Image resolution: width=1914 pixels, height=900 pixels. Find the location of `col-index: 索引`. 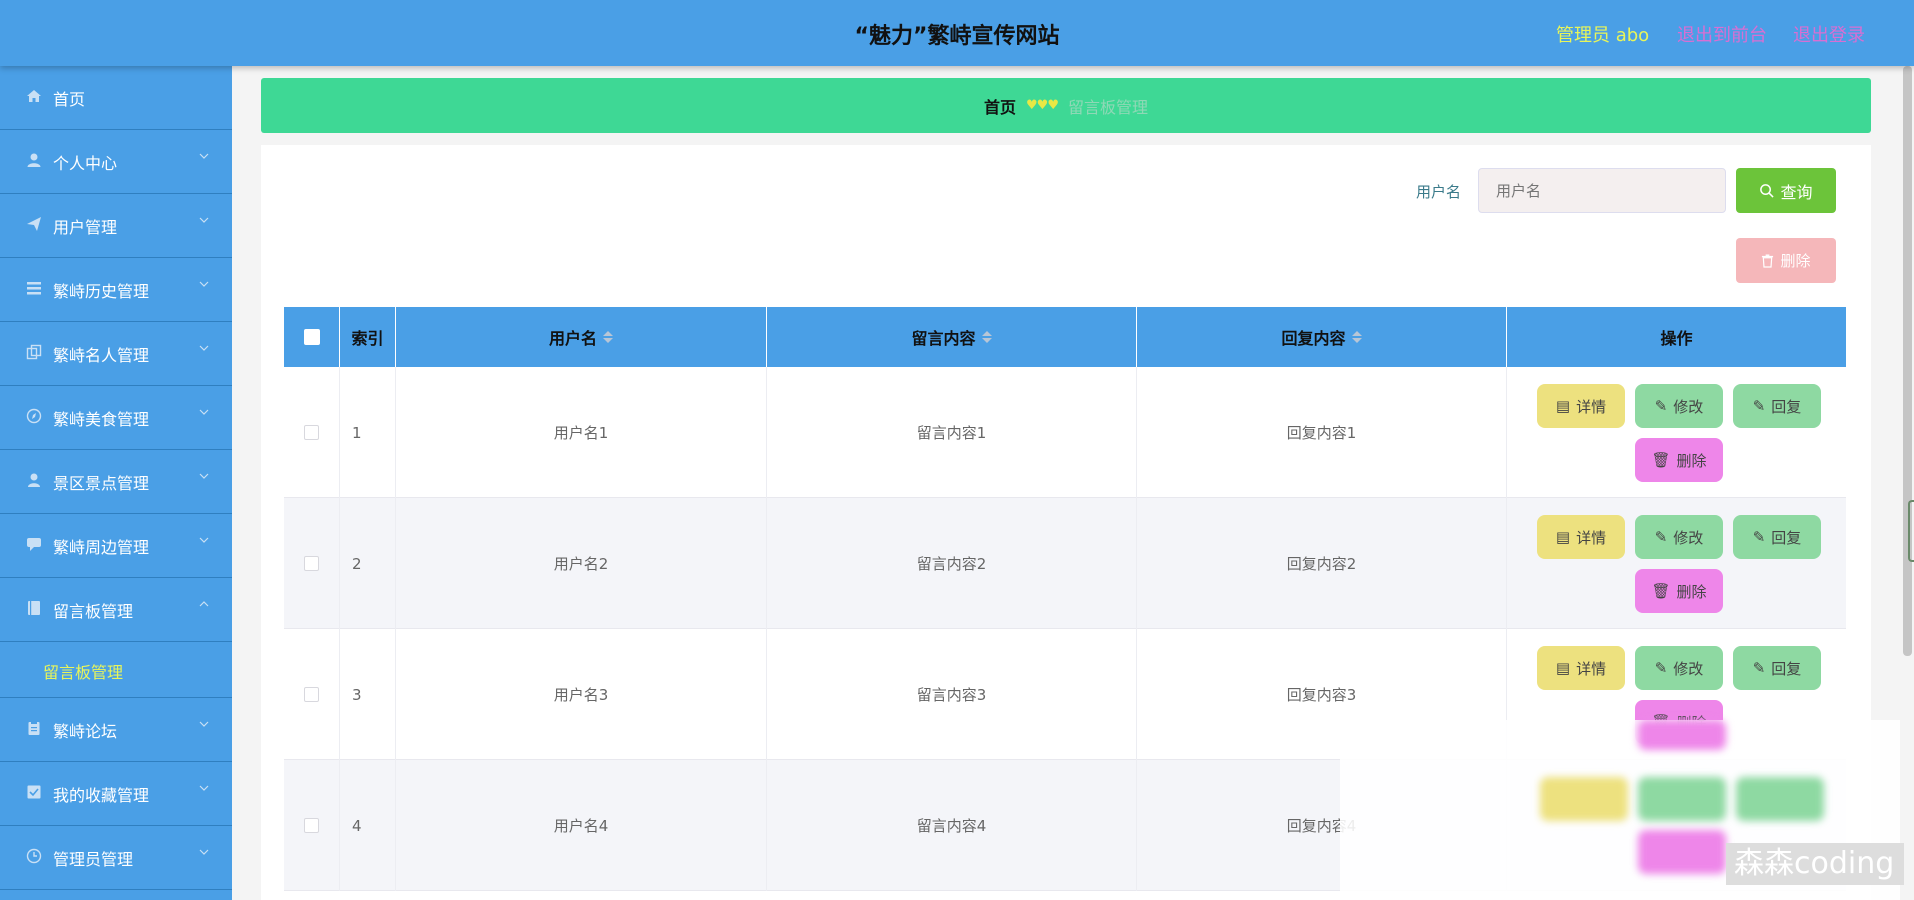

col-index: 索引 is located at coordinates (368, 337).